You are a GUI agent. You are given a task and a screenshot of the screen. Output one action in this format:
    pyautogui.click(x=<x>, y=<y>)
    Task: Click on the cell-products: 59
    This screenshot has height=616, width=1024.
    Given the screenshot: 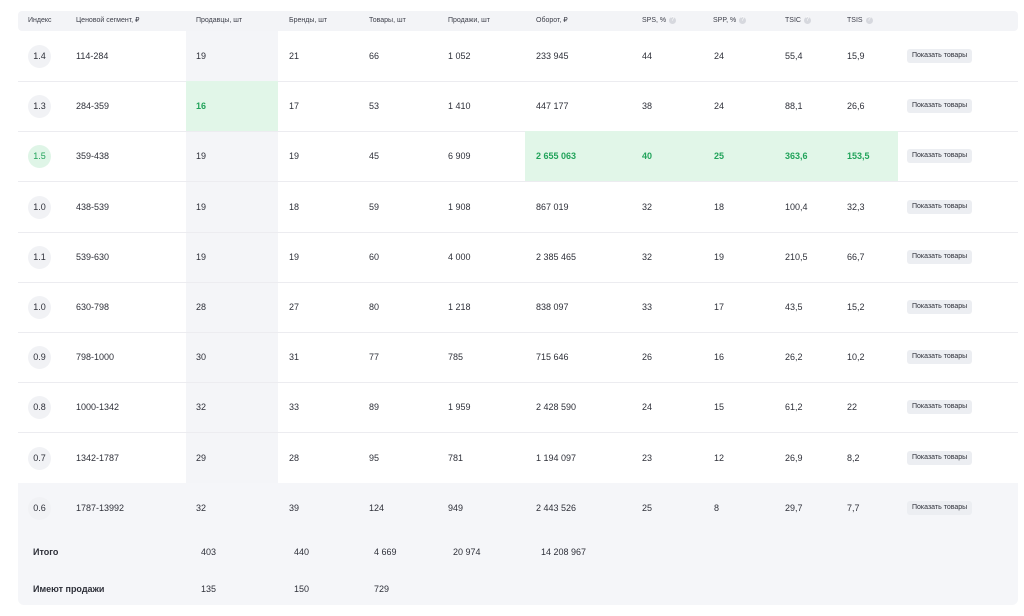 What is the action you would take?
    pyautogui.click(x=374, y=206)
    